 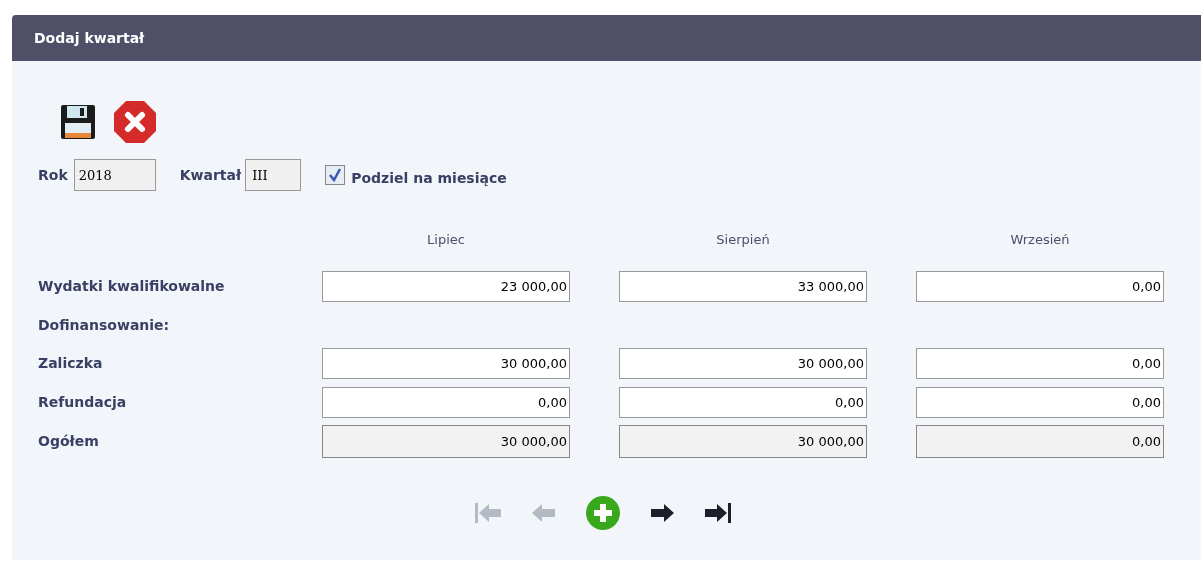 I want to click on next-icon, so click(x=662, y=513).